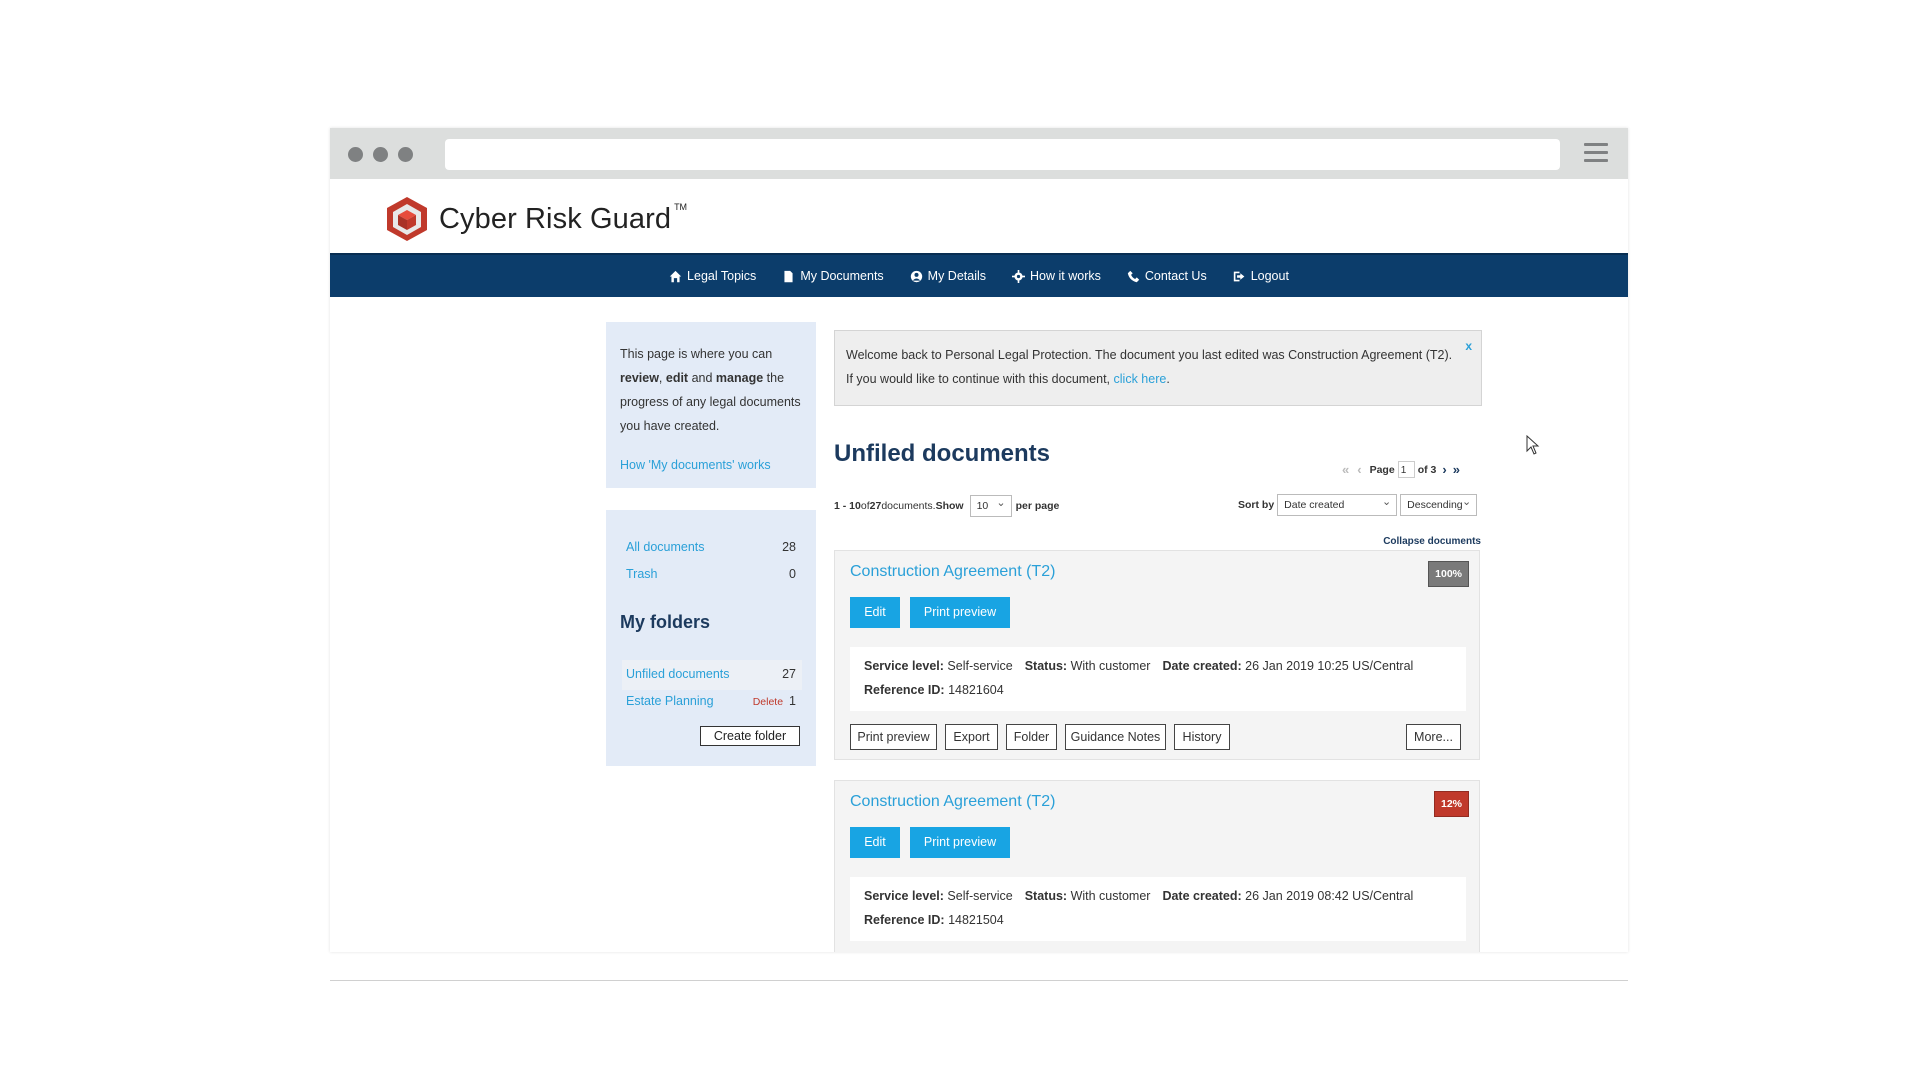  Describe the element at coordinates (792, 701) in the screenshot. I see `count-badge: 1` at that location.